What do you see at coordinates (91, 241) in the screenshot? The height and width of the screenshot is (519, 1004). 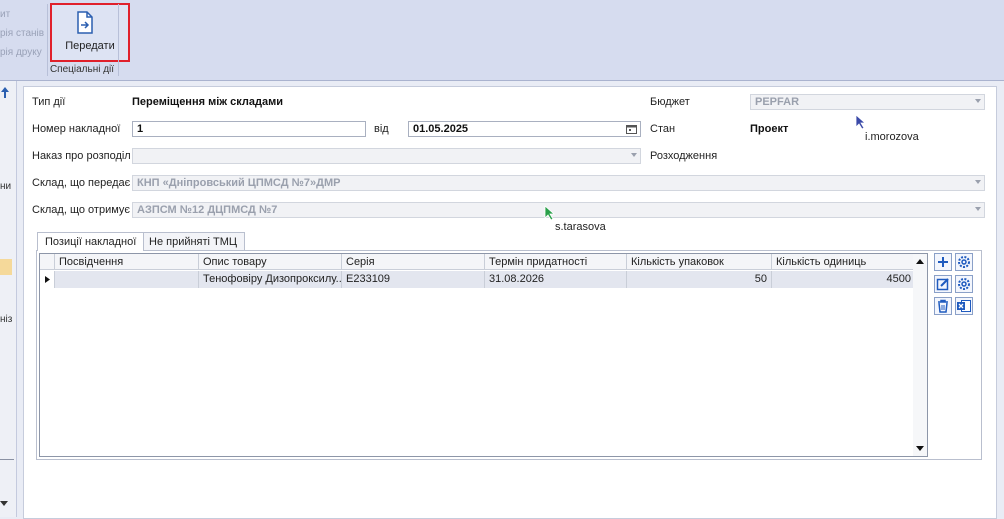 I see `tab-invoice-positions: Позиції накладної` at bounding box center [91, 241].